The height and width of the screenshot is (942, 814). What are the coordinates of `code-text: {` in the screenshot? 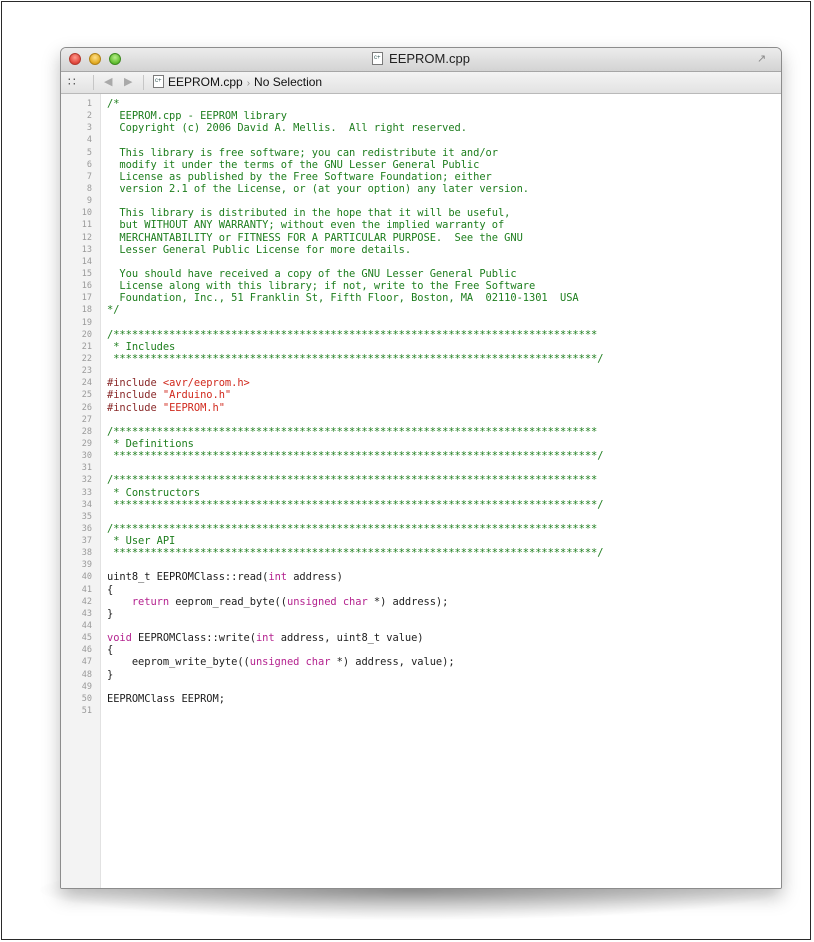 It's located at (110, 650).